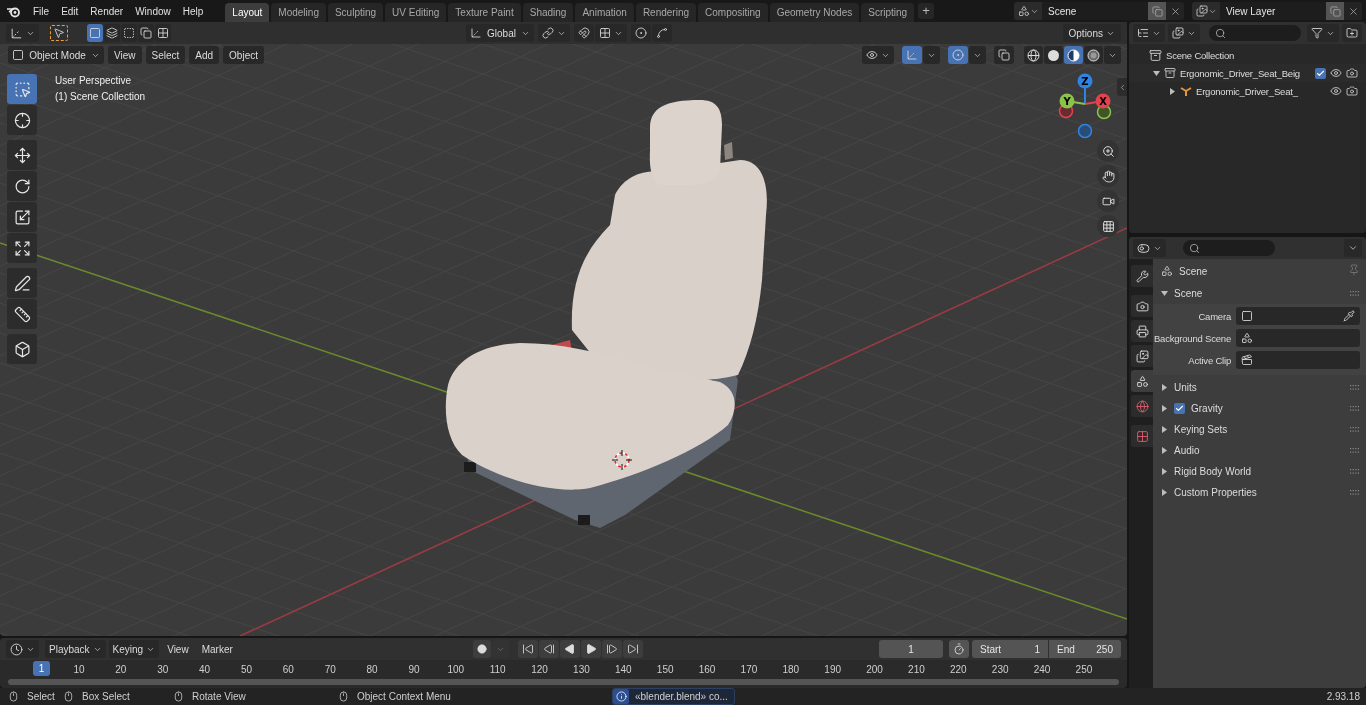 This screenshot has height=705, width=1366. Describe the element at coordinates (243, 55) in the screenshot. I see `menu-item: Object` at that location.